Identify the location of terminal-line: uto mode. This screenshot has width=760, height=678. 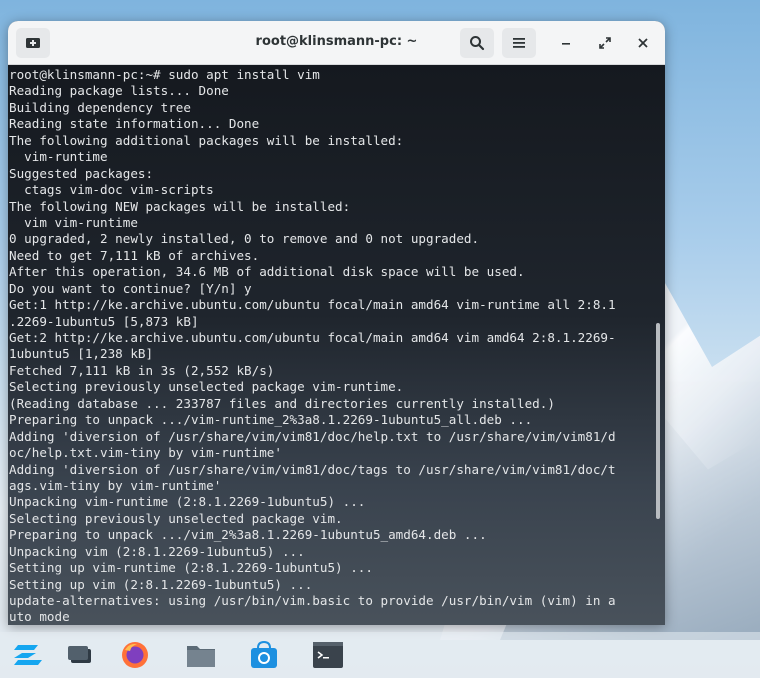
(39, 617).